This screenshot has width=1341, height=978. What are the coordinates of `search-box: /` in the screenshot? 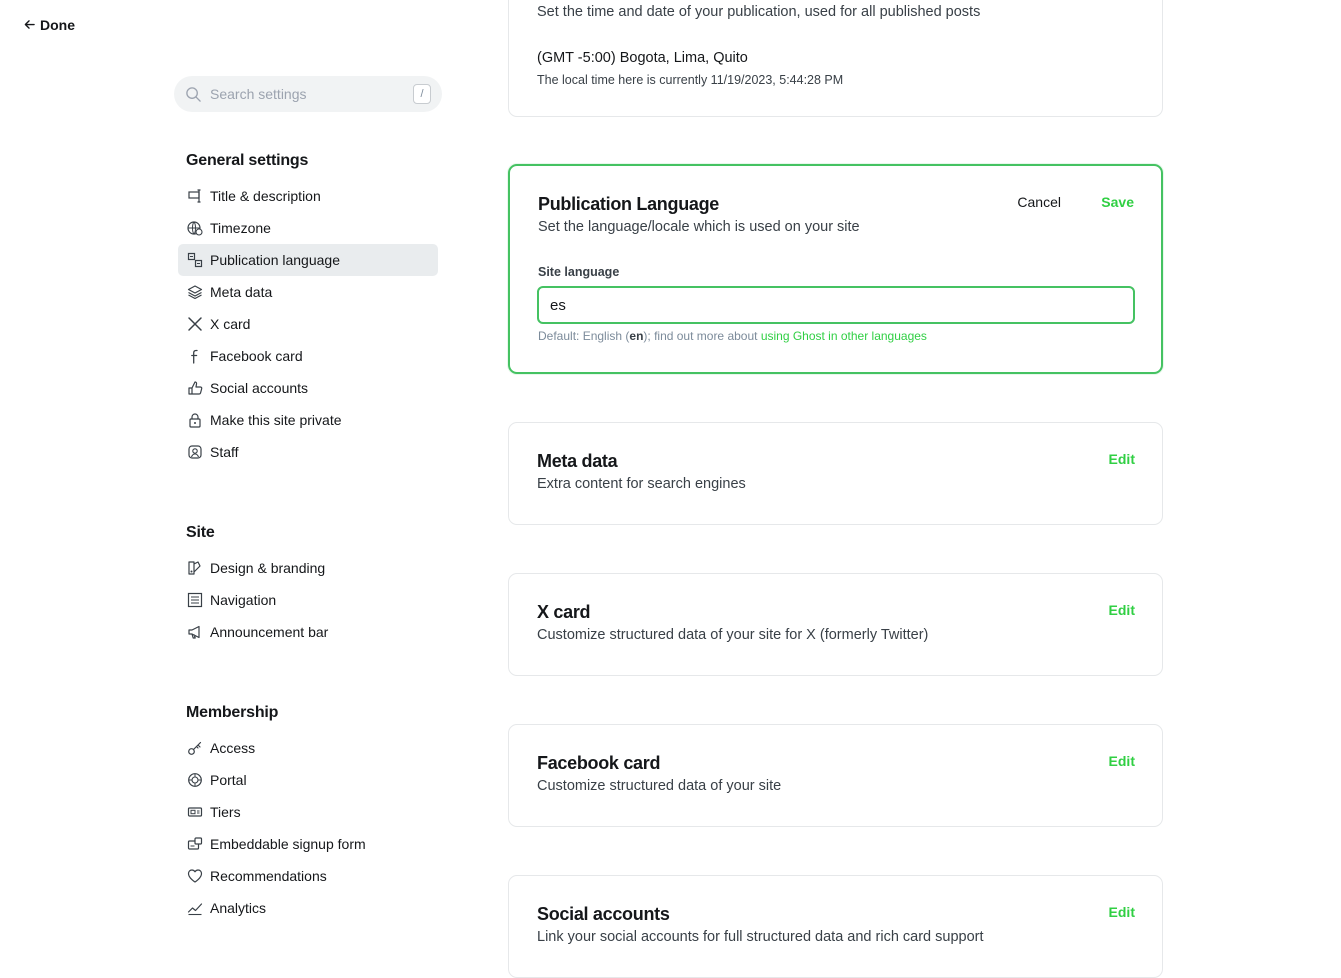 It's located at (308, 94).